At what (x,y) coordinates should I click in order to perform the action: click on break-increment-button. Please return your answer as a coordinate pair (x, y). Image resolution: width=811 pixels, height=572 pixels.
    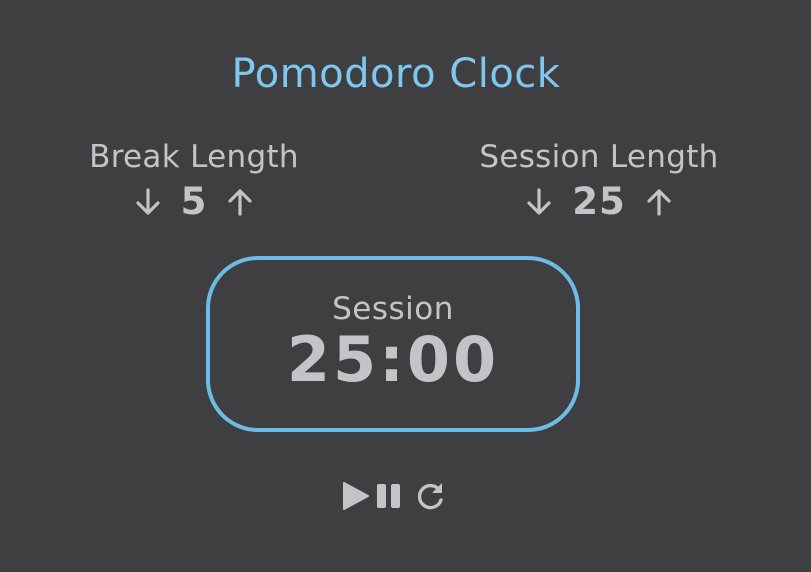
    Looking at the image, I should click on (240, 202).